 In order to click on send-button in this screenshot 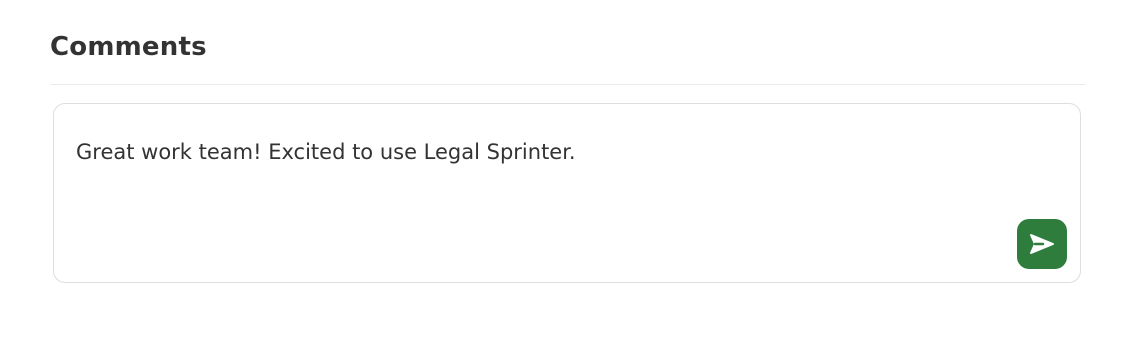, I will do `click(1042, 244)`.